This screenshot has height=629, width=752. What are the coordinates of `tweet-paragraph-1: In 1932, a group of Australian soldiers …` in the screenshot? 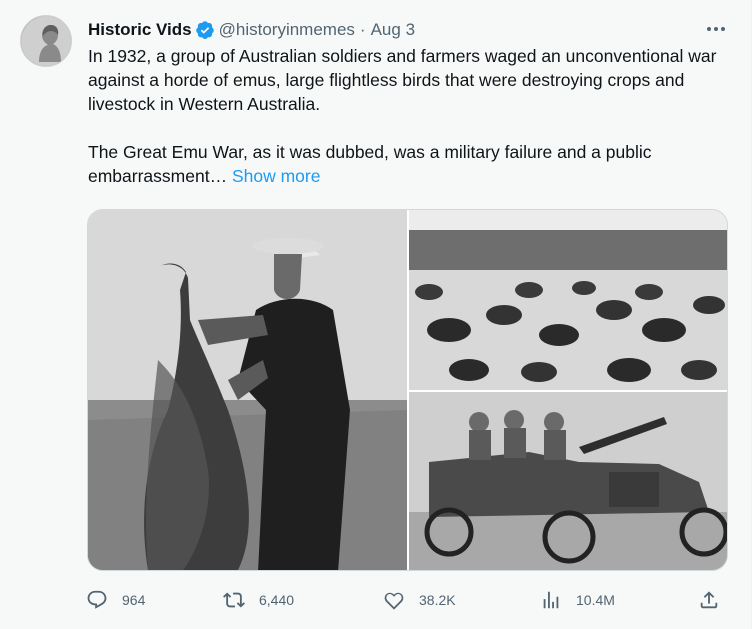 It's located at (402, 80).